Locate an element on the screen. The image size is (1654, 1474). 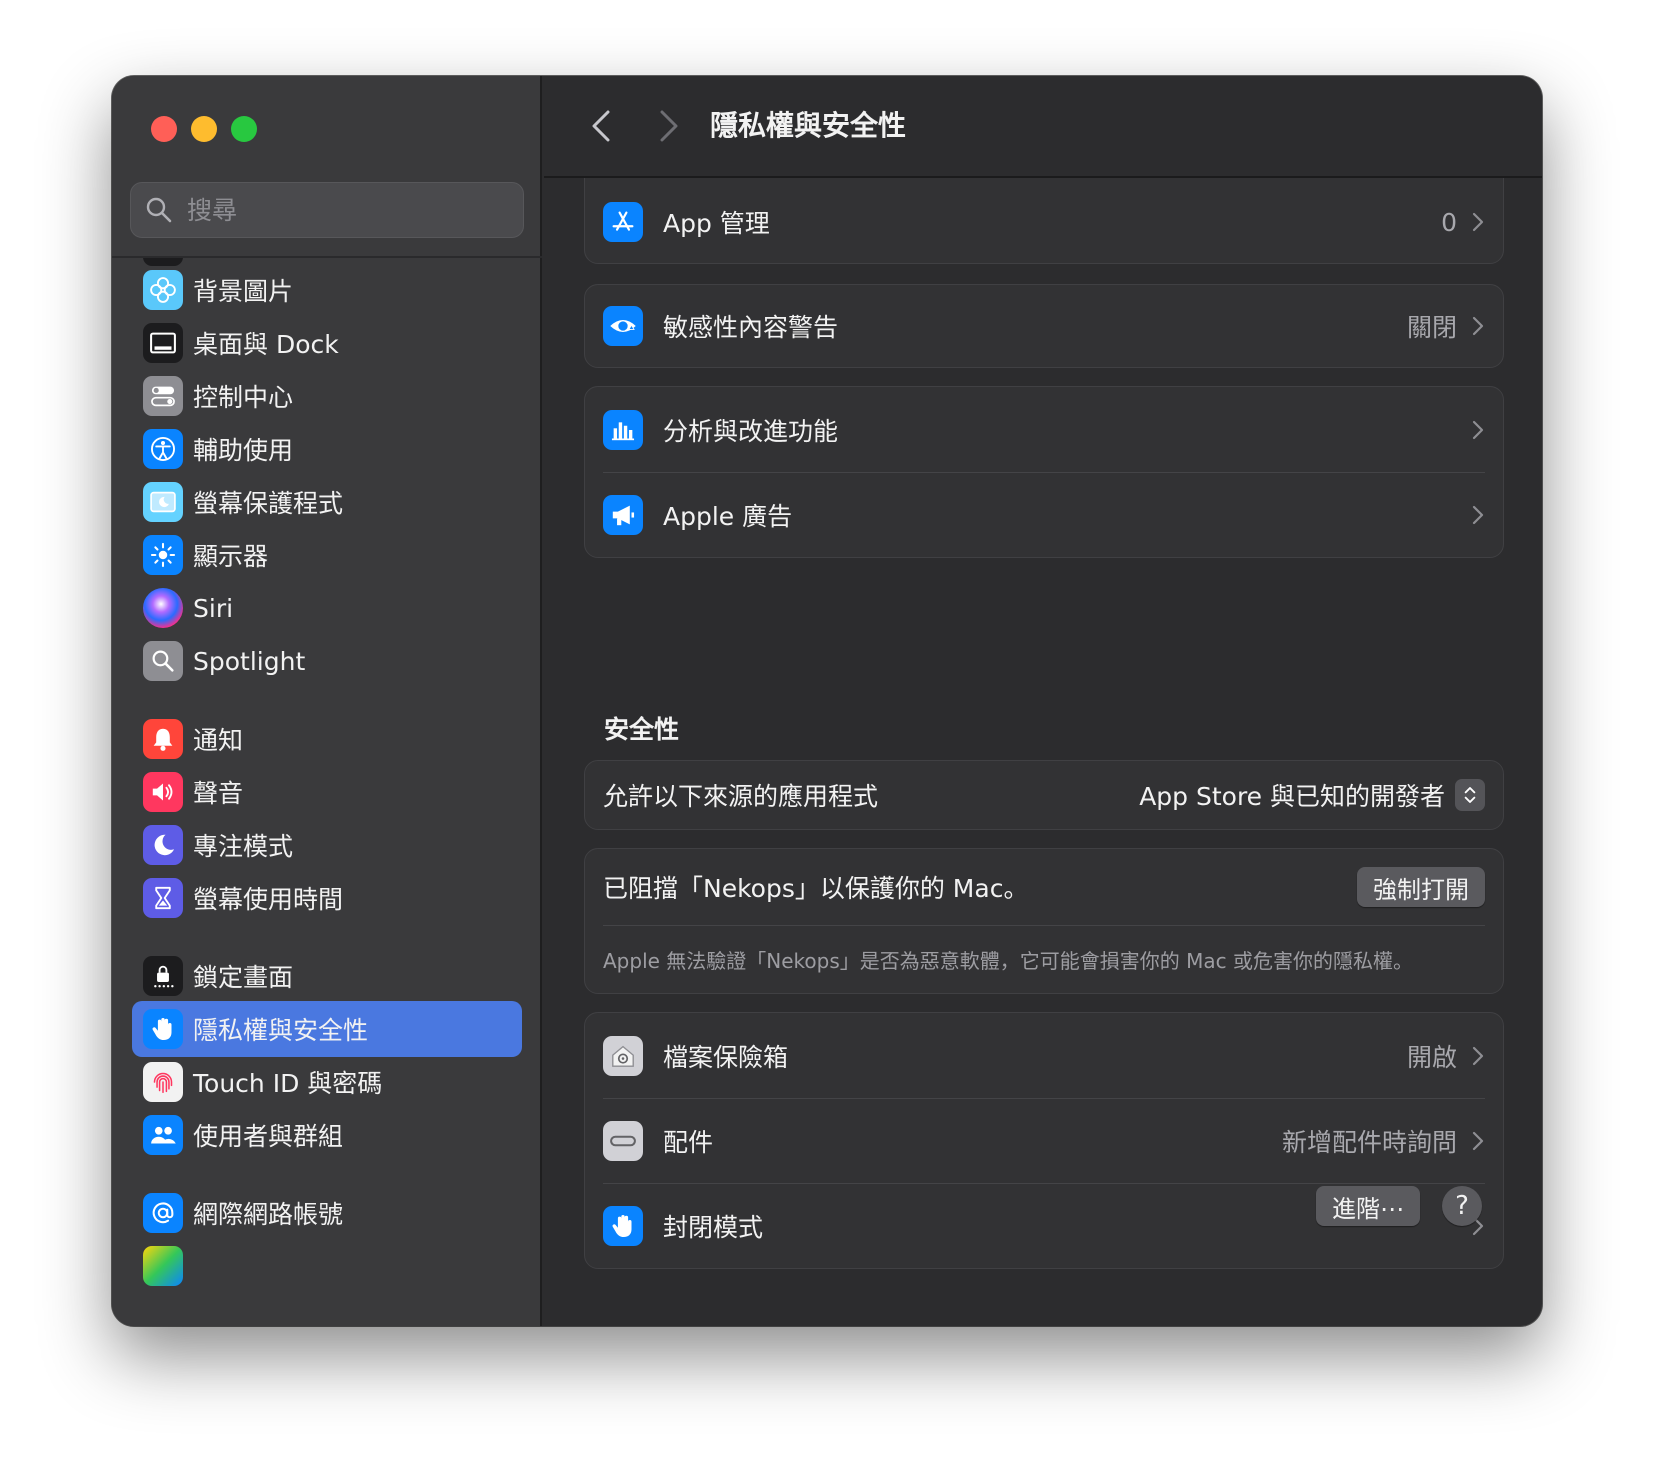
sidebar-item-label: 螢幕保護程式 is located at coordinates (268, 503).